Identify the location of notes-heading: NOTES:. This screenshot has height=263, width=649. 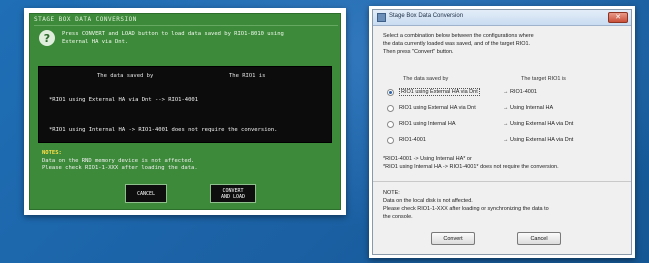
(52, 153).